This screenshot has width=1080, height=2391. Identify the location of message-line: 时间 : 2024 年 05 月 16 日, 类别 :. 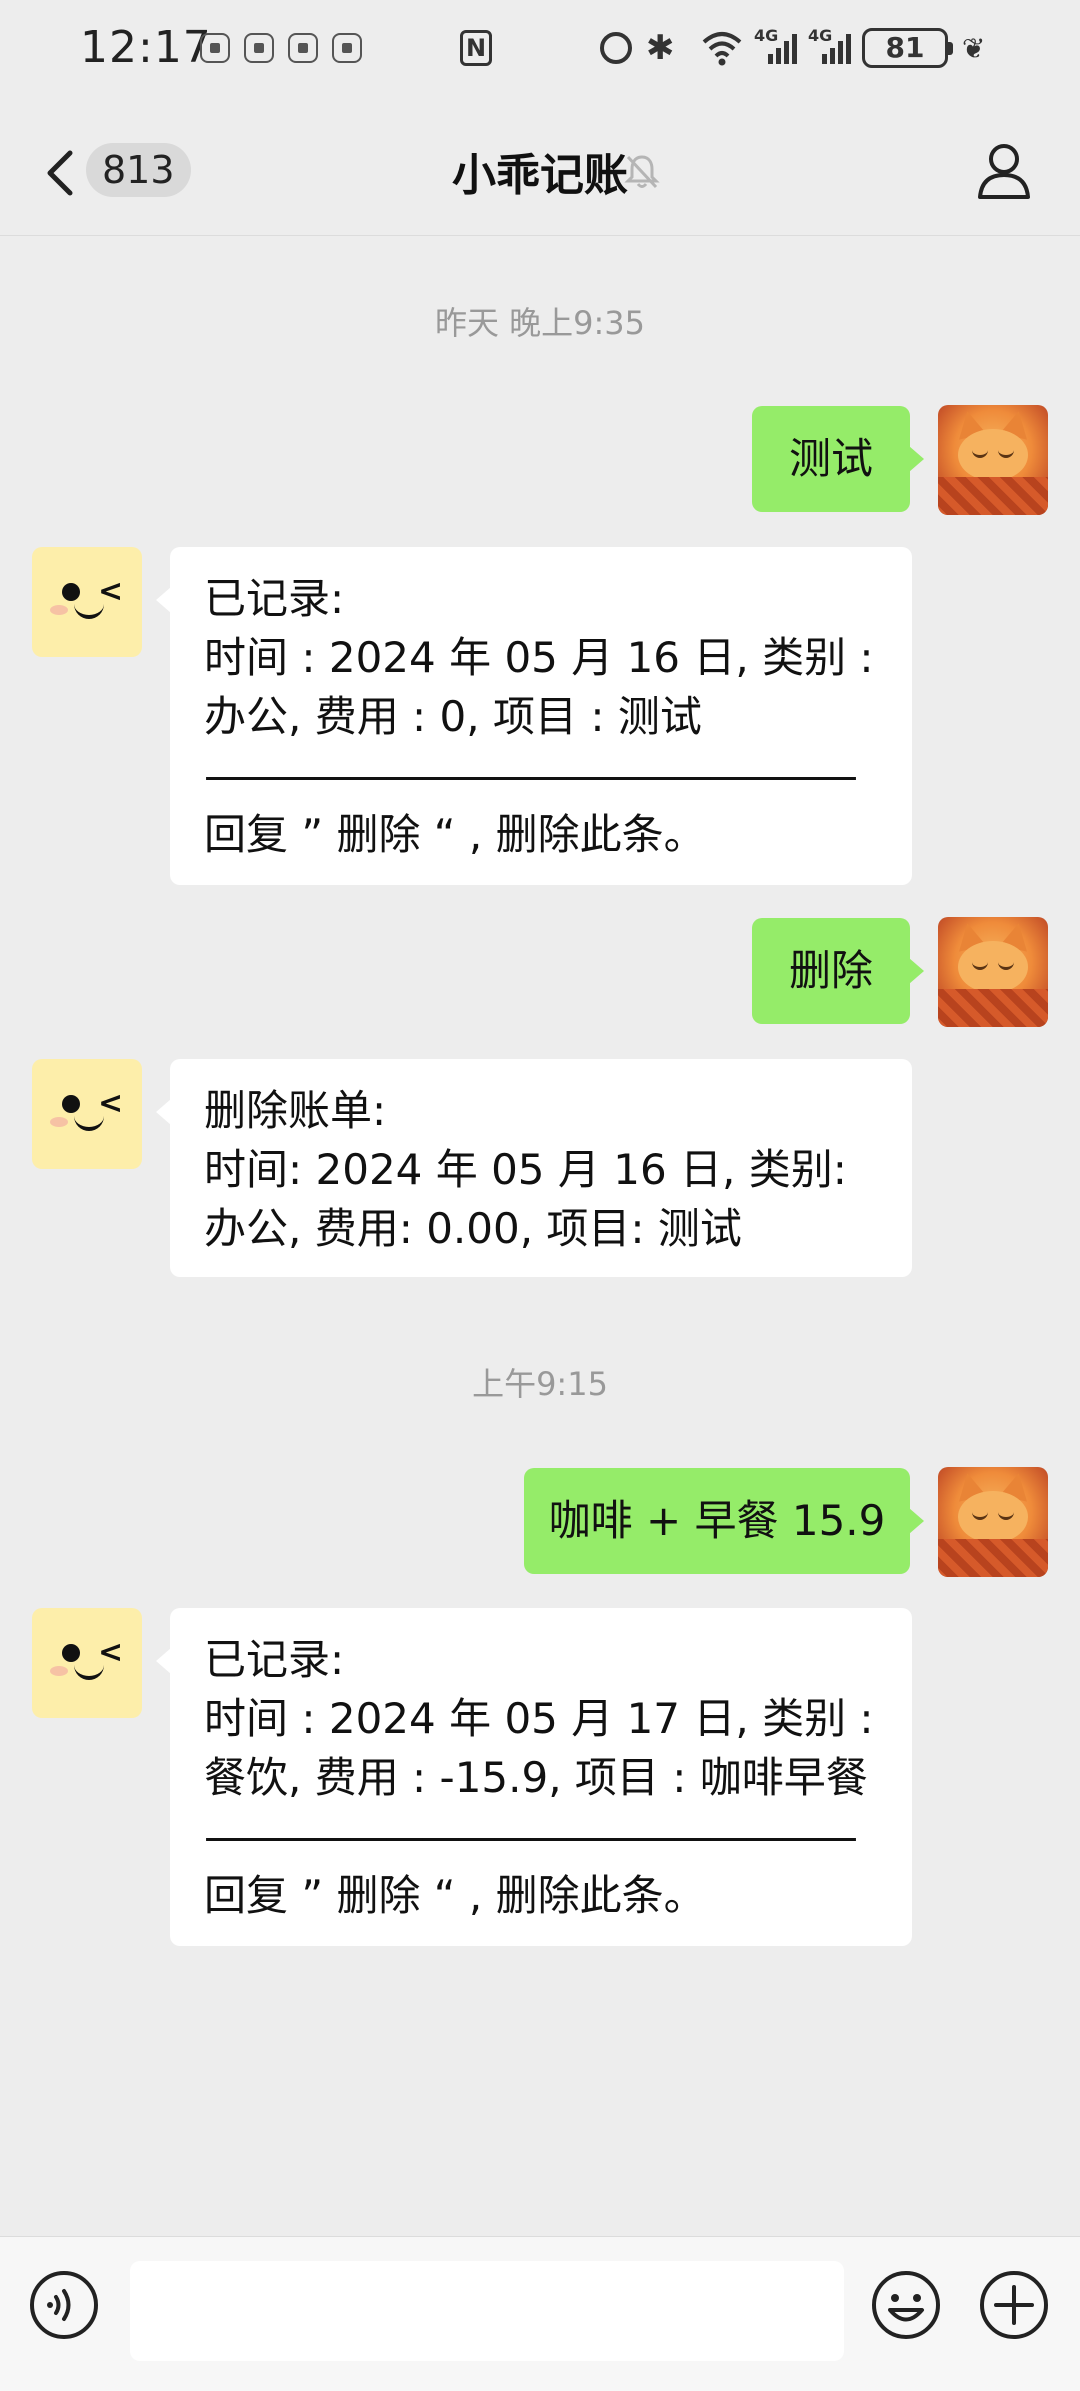
(539, 657).